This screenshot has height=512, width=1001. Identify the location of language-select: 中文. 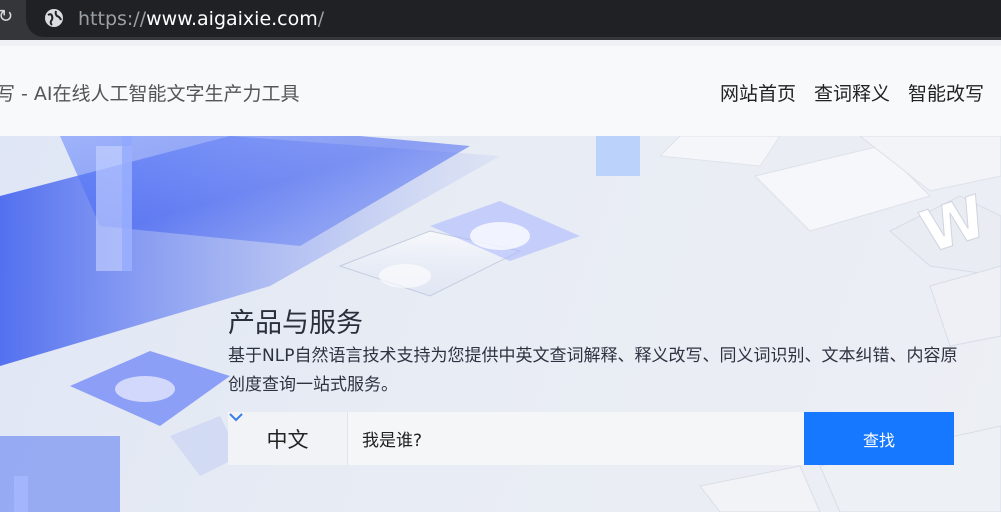
(288, 438).